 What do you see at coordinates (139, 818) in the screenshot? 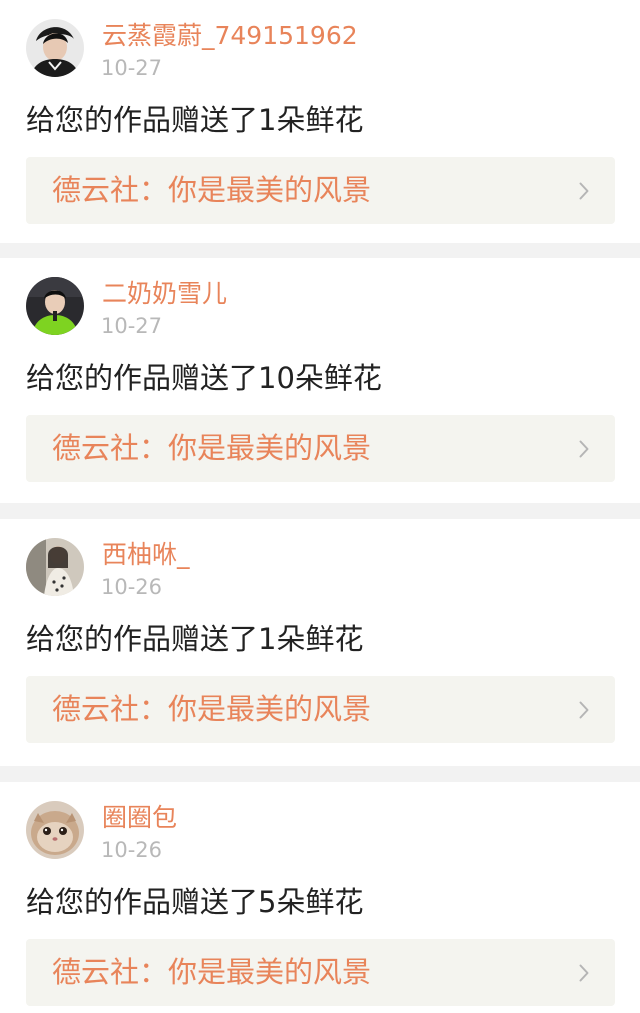
I see `username: 圈圈包` at bounding box center [139, 818].